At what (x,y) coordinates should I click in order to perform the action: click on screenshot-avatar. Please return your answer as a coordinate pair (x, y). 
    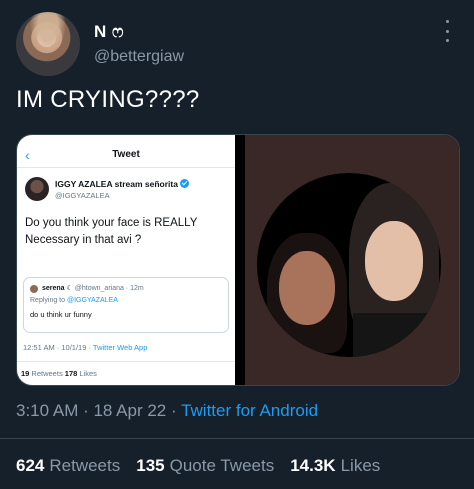
    Looking at the image, I should click on (37, 189).